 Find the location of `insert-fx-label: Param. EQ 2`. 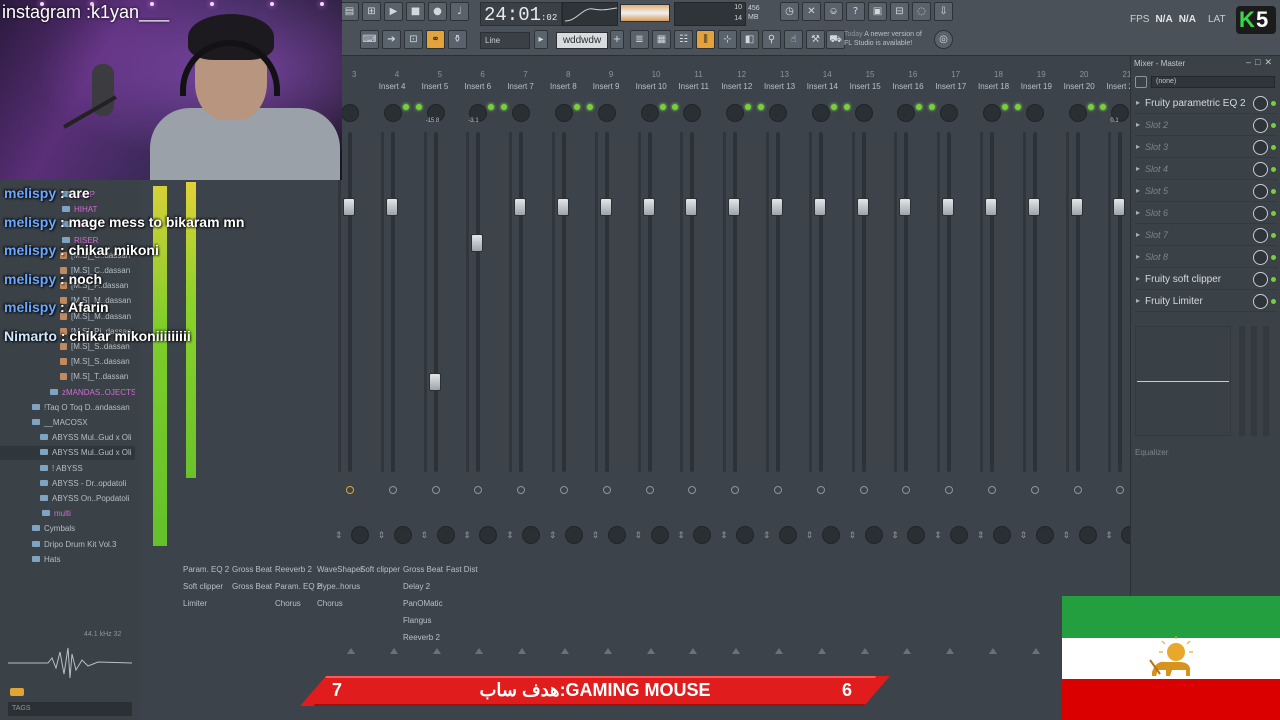

insert-fx-label: Param. EQ 2 is located at coordinates (298, 586).